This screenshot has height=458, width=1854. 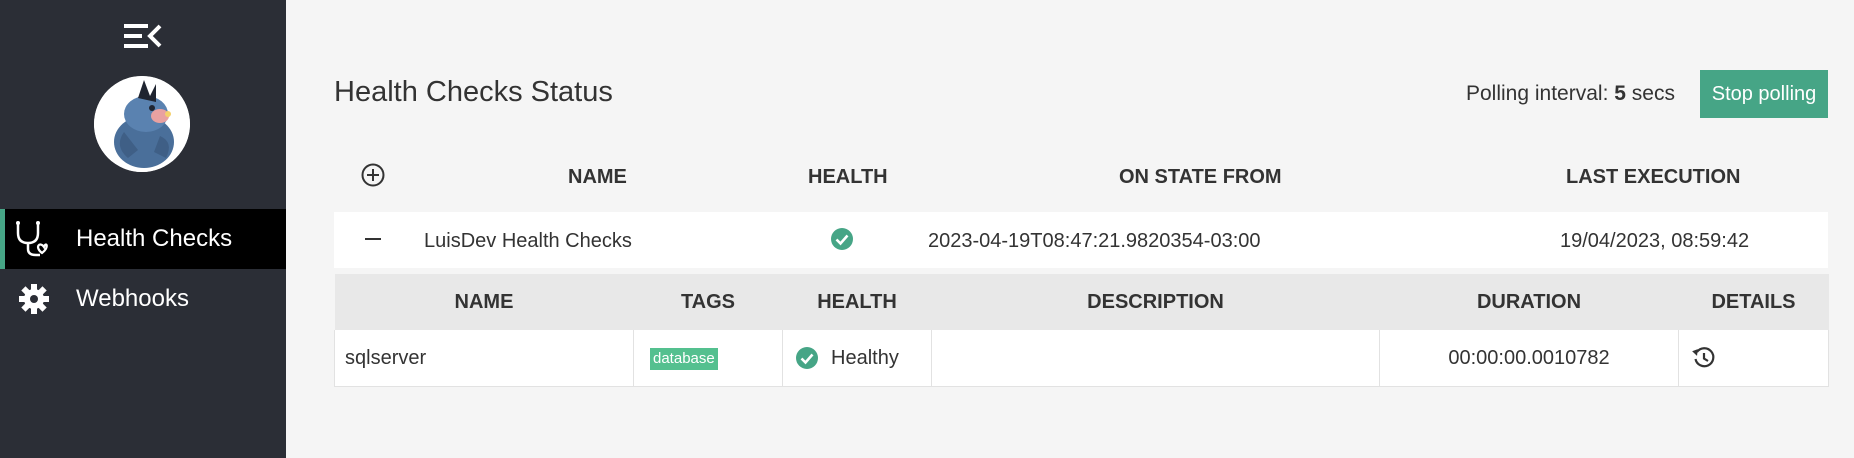 What do you see at coordinates (1155, 358) in the screenshot?
I see `entry-description` at bounding box center [1155, 358].